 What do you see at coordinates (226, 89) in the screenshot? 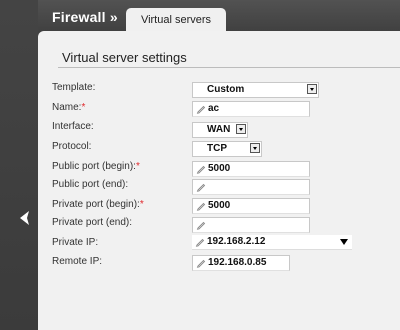
I see `template-value: Custom` at bounding box center [226, 89].